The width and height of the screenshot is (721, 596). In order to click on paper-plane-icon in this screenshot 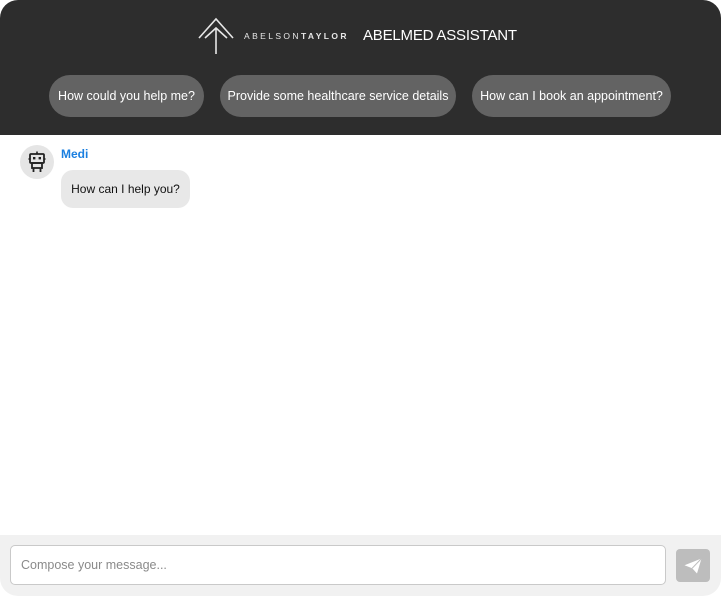, I will do `click(693, 565)`.